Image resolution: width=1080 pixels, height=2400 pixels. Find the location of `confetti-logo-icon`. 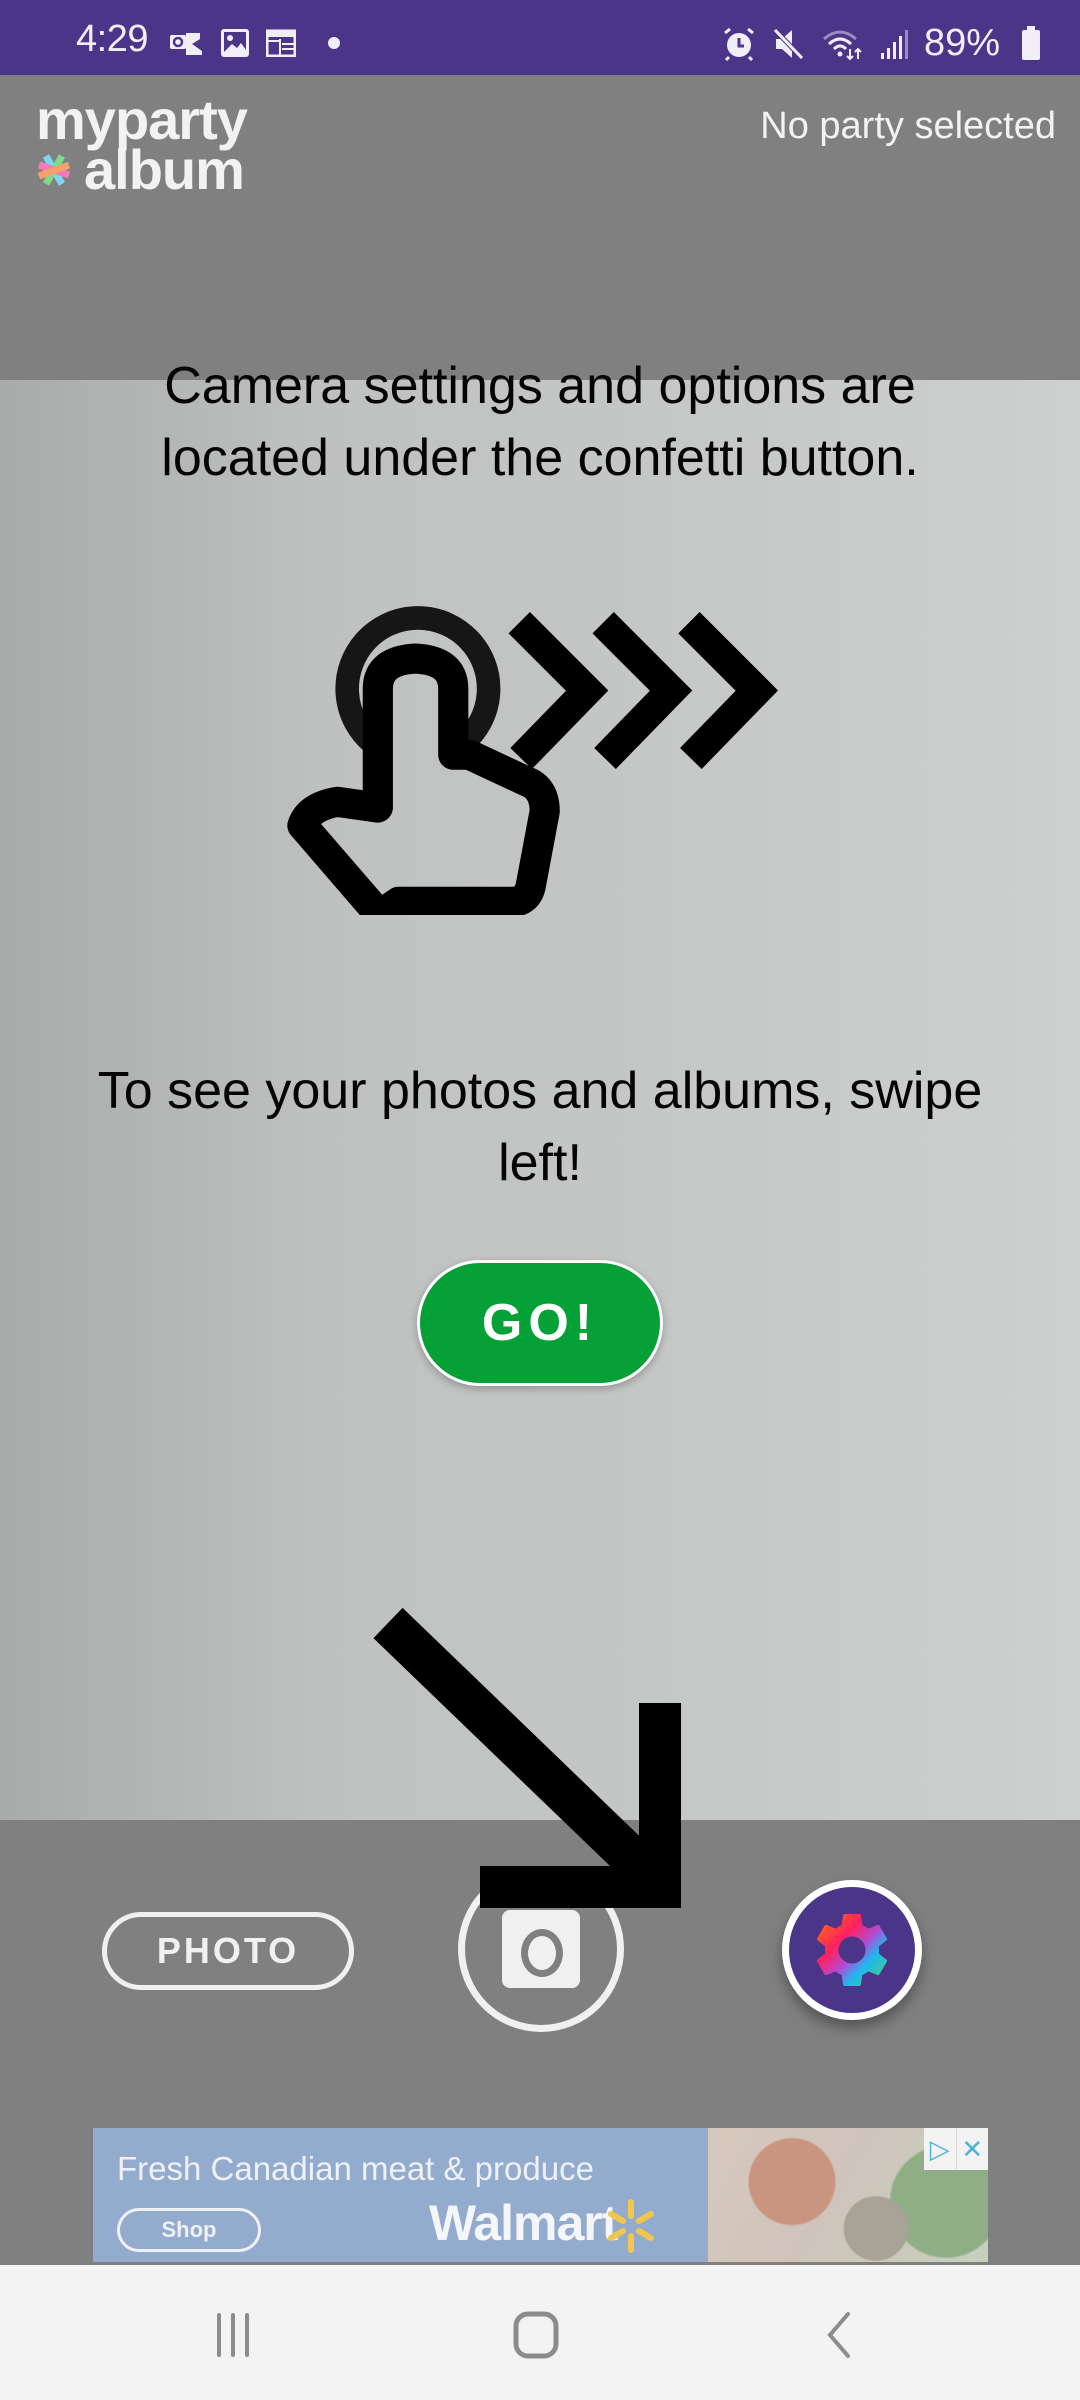

confetti-logo-icon is located at coordinates (54, 170).